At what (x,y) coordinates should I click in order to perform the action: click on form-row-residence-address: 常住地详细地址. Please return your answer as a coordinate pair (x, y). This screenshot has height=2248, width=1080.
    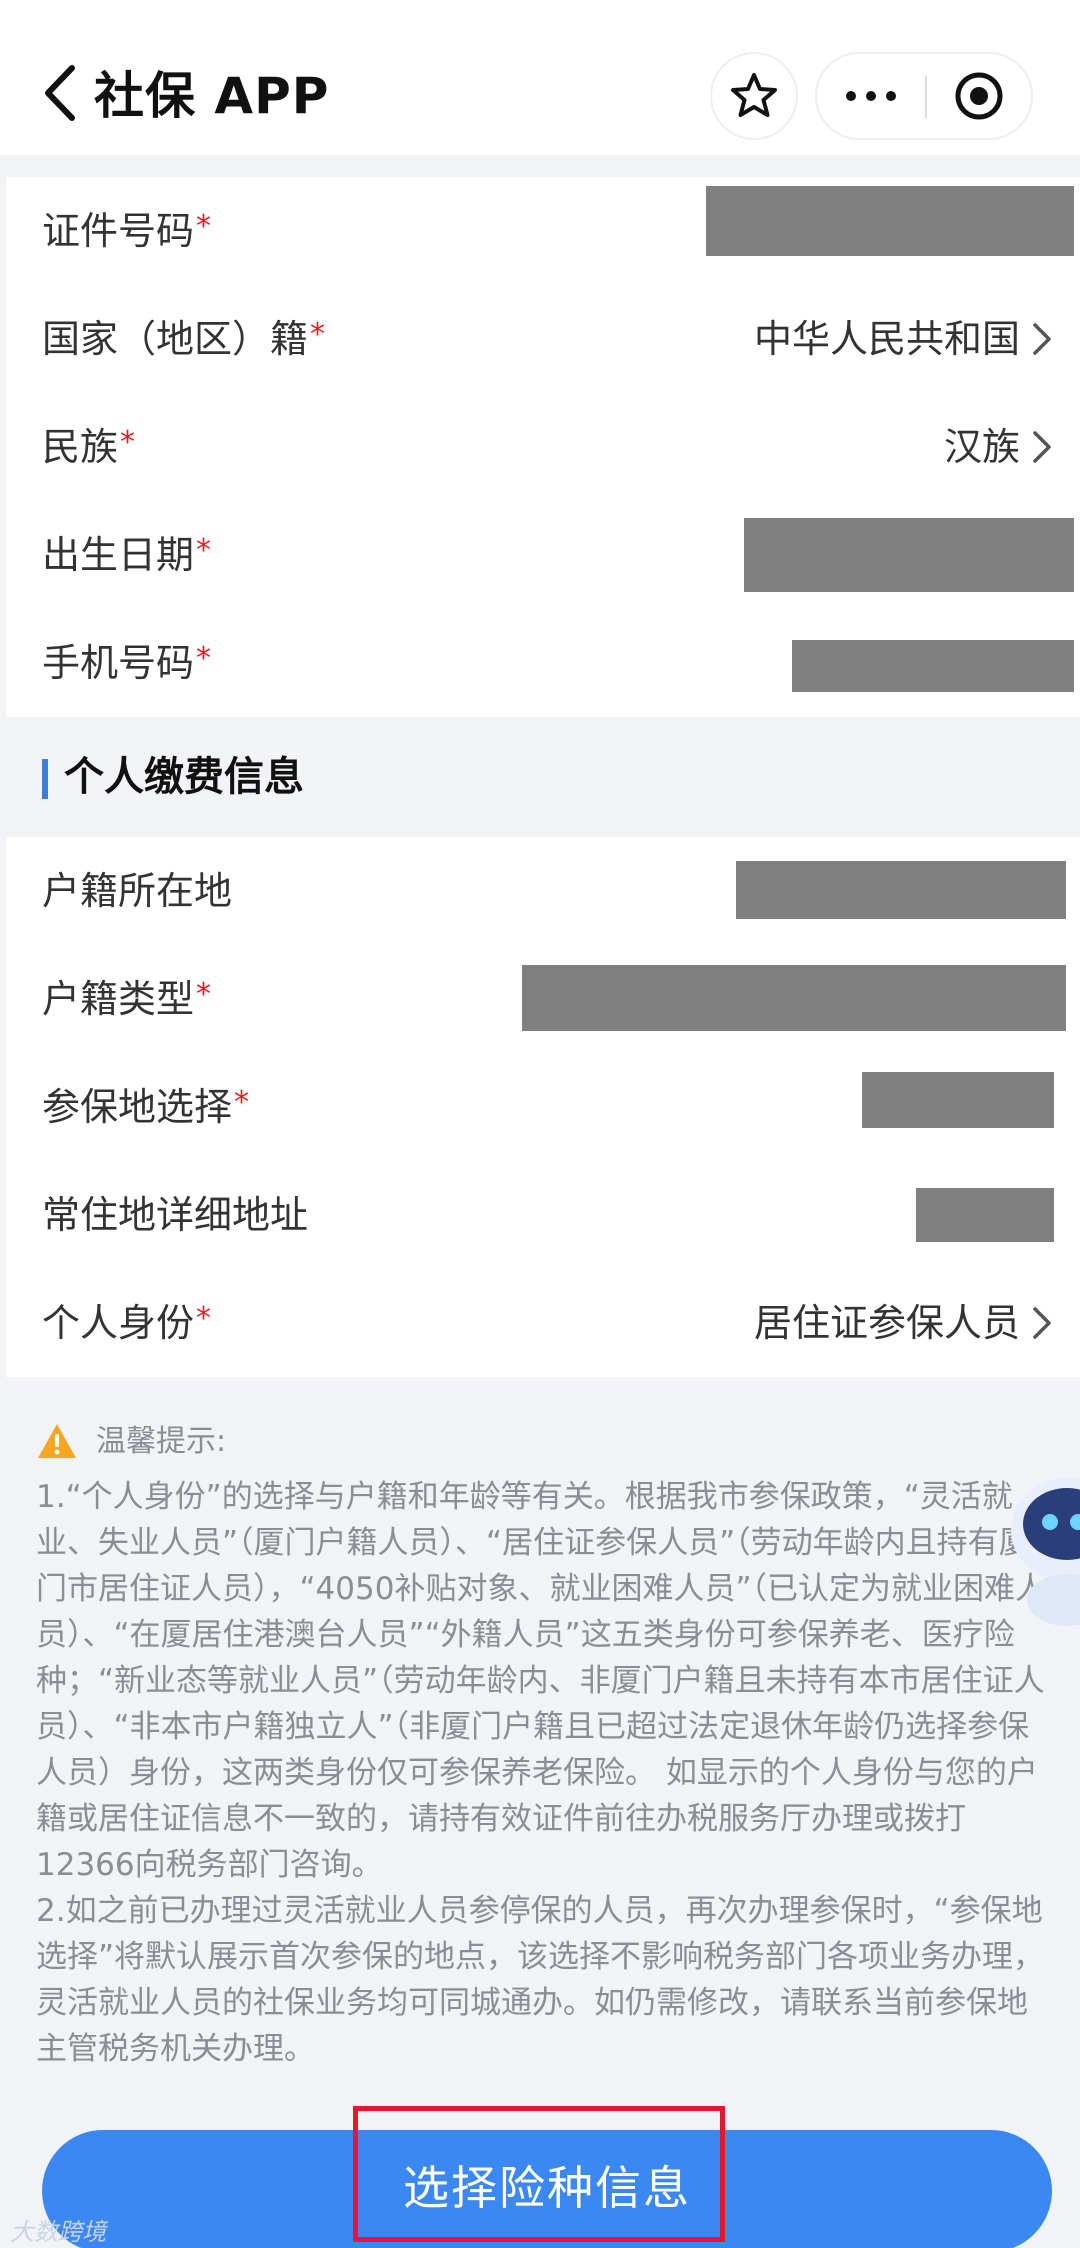
    Looking at the image, I should click on (543, 1215).